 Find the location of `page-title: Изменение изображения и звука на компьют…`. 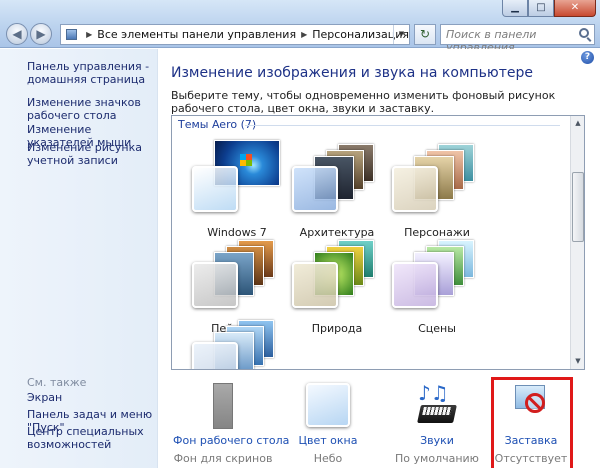

page-title: Изменение изображения и звука на компьют… is located at coordinates (352, 73).